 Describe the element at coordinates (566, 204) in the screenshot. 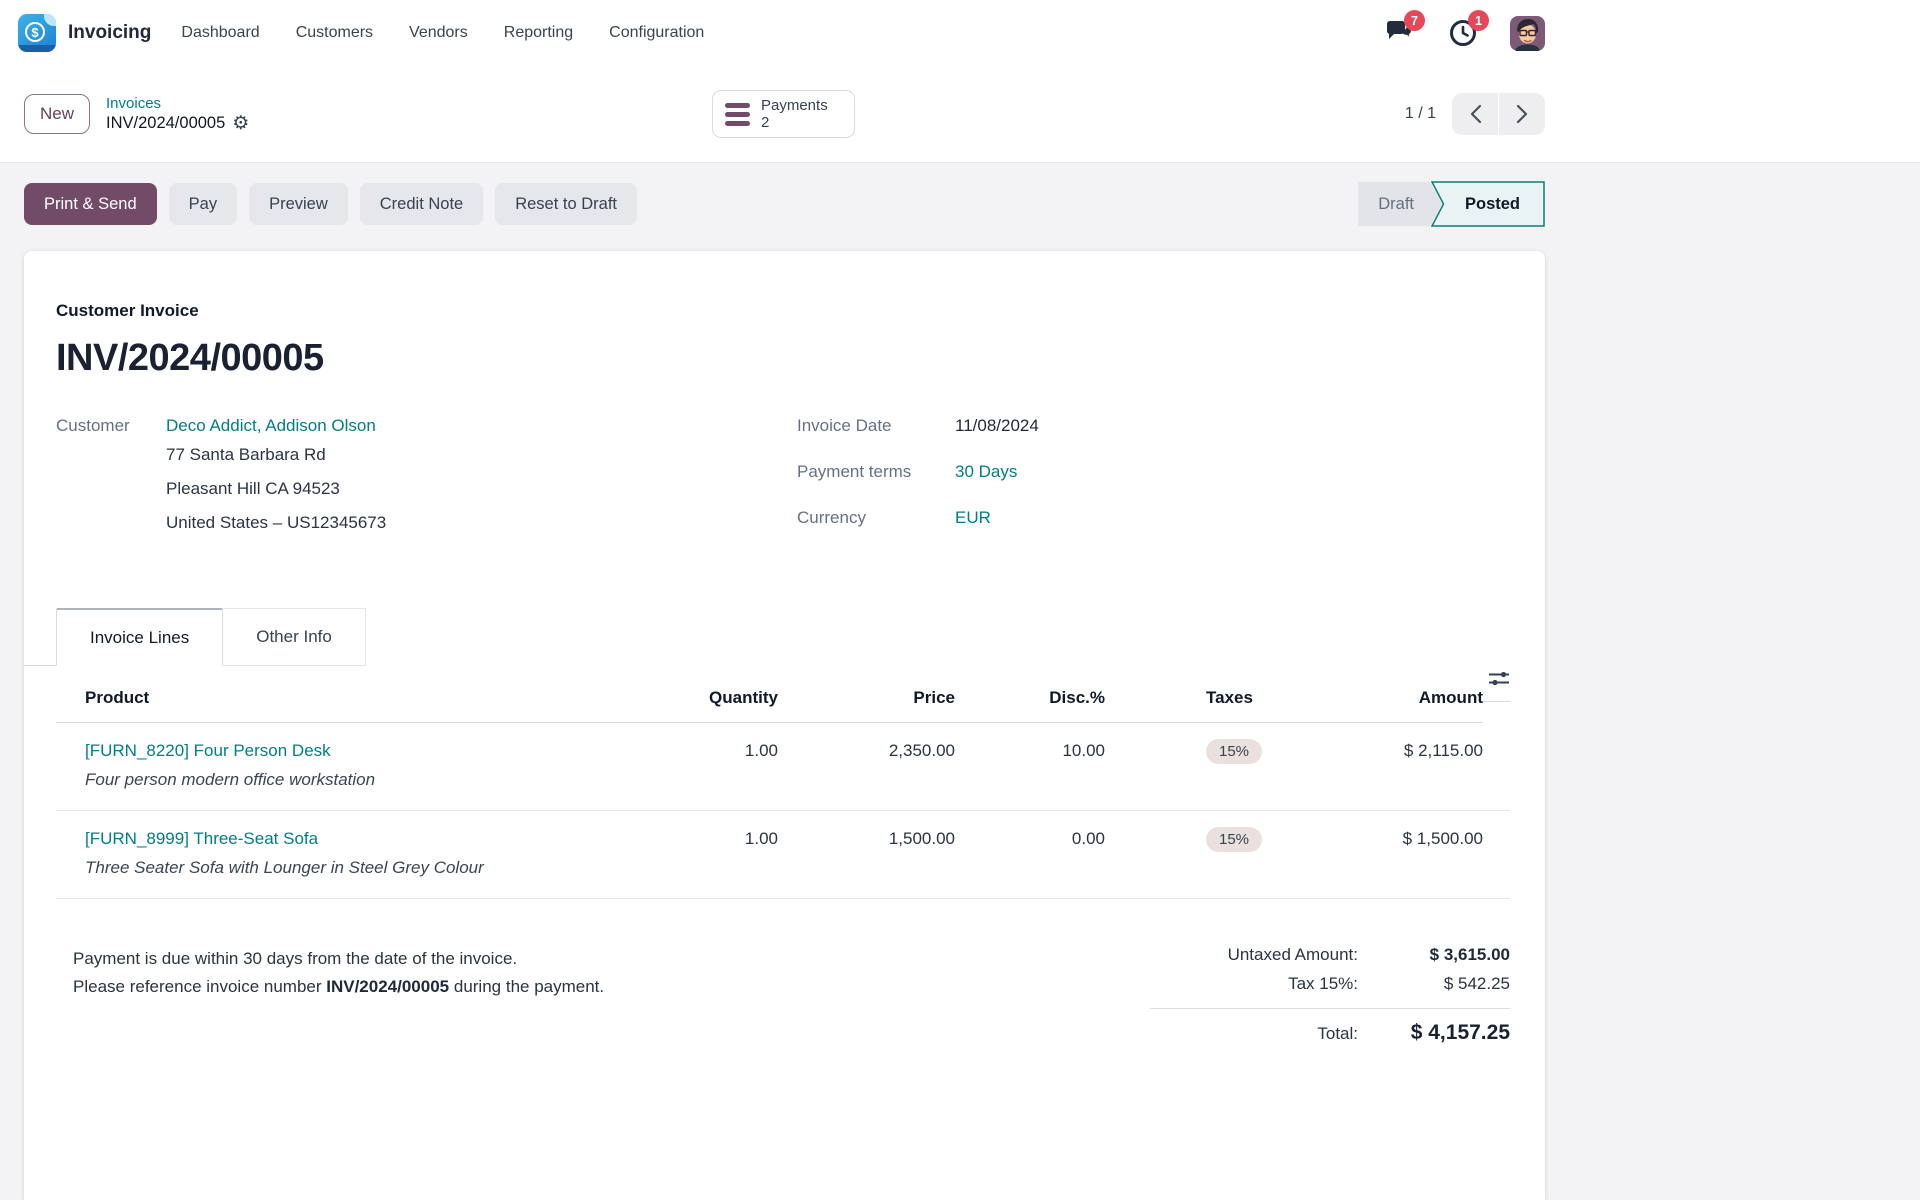

I see `reset-to-draft-button: Reset to Draft` at that location.